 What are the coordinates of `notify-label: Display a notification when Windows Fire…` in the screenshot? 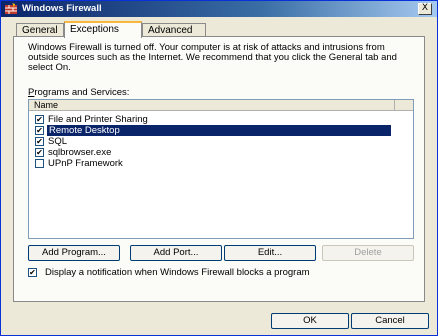 It's located at (177, 272).